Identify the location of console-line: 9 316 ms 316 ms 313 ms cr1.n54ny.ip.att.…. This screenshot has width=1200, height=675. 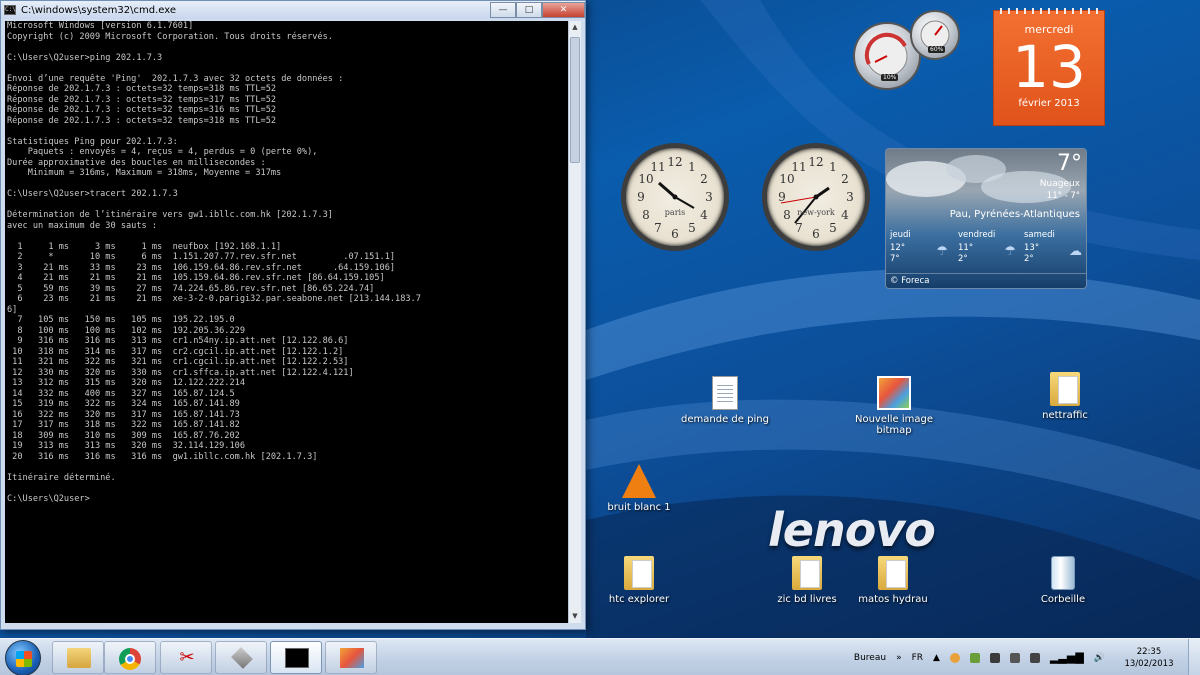
(178, 341).